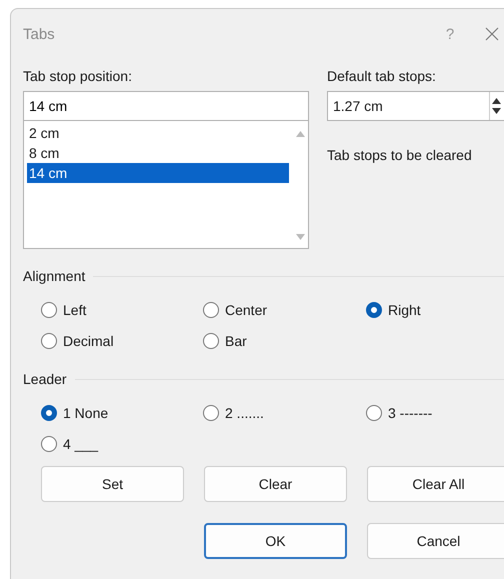 This screenshot has height=579, width=504. What do you see at coordinates (39, 34) in the screenshot?
I see `window-title: Tabs` at bounding box center [39, 34].